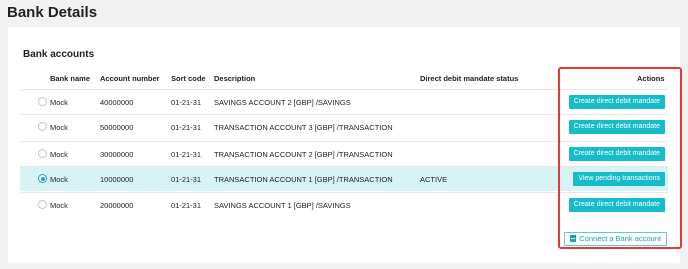 The image size is (688, 269). What do you see at coordinates (235, 78) in the screenshot?
I see `header-description: Description` at bounding box center [235, 78].